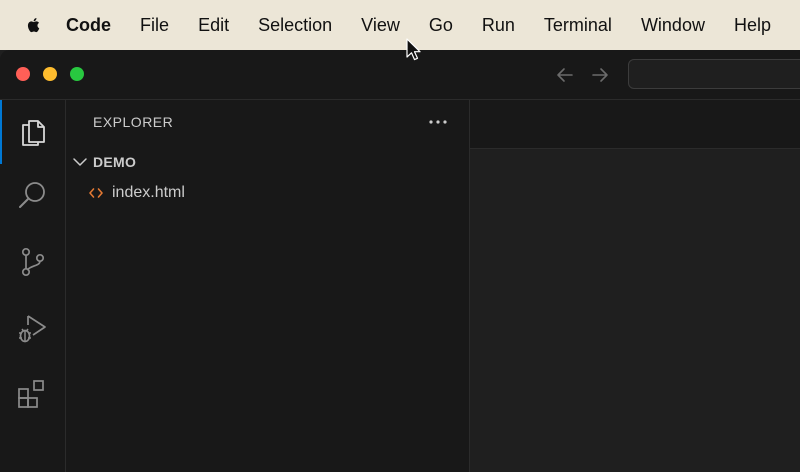 The image size is (800, 472). Describe the element at coordinates (213, 25) in the screenshot. I see `menu-edit: Edit` at that location.